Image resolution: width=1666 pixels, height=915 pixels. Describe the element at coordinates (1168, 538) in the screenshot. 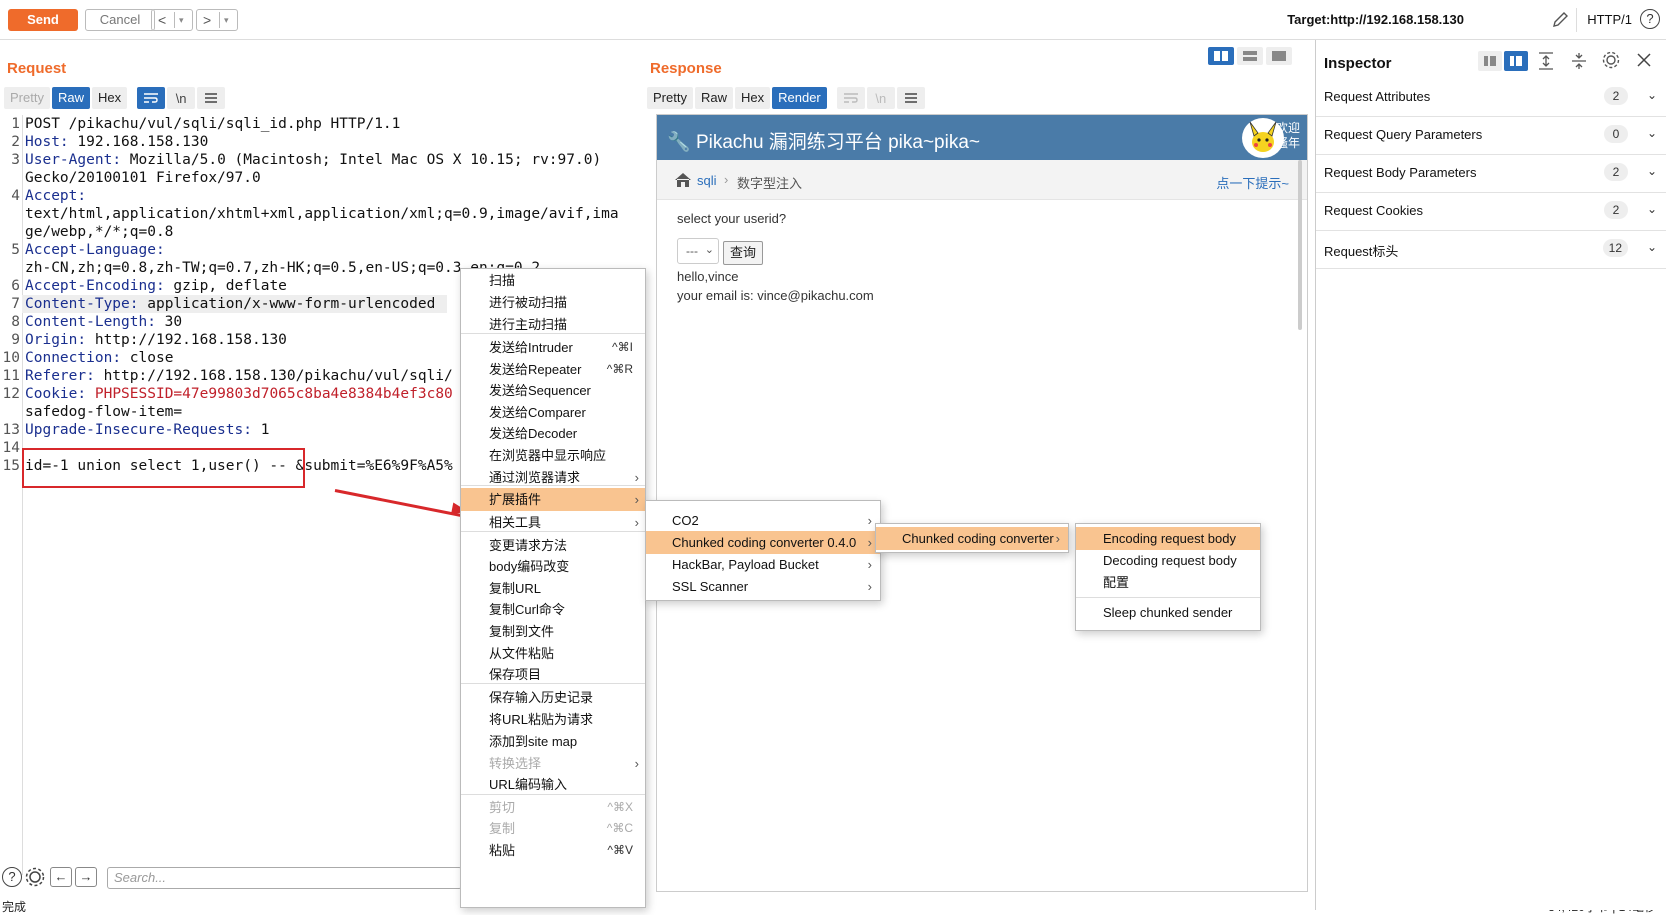

I see `submenu-item: Encoding request body` at that location.